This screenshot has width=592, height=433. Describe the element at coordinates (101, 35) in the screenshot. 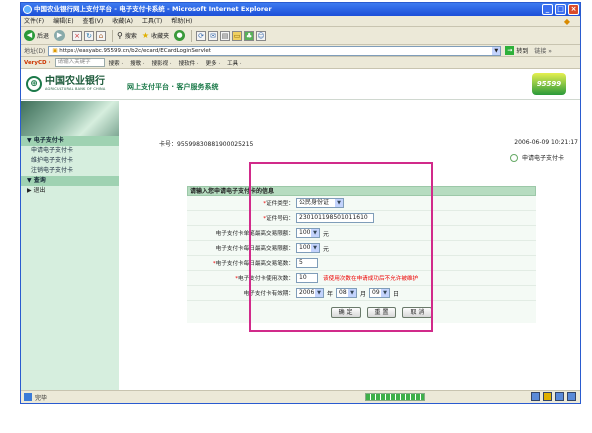

I see `home-icon: ⌂` at that location.